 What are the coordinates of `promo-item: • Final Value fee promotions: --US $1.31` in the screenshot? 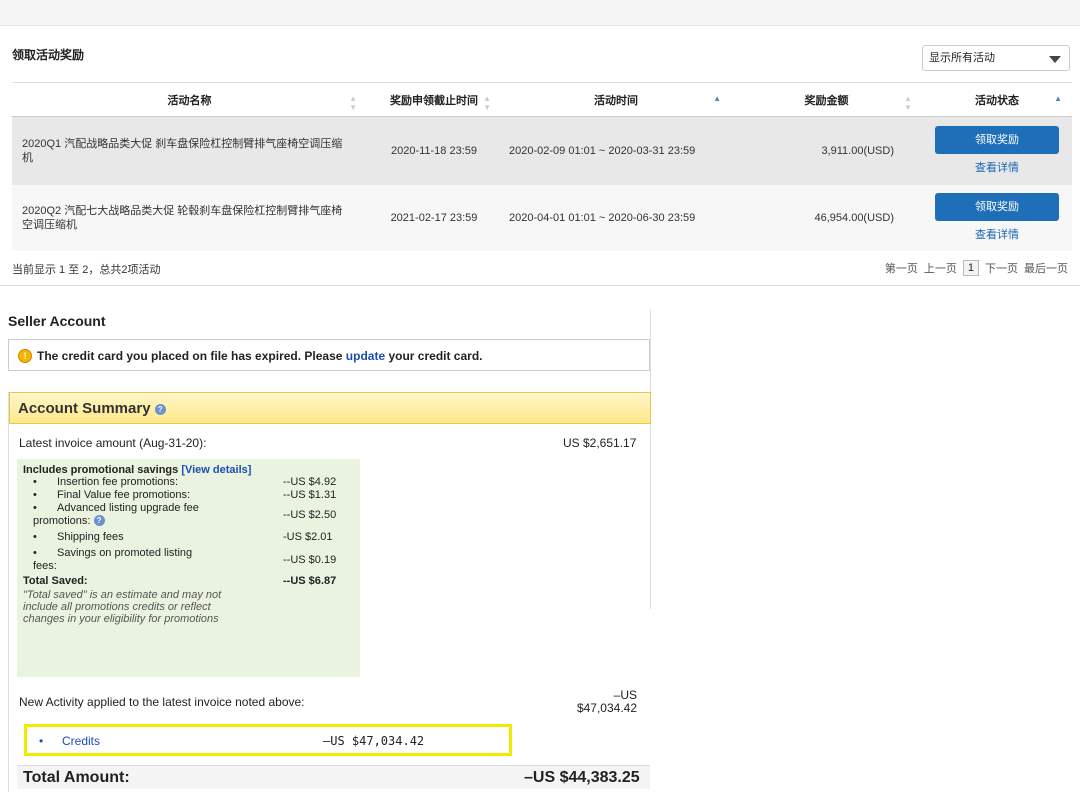 It's located at (185, 495).